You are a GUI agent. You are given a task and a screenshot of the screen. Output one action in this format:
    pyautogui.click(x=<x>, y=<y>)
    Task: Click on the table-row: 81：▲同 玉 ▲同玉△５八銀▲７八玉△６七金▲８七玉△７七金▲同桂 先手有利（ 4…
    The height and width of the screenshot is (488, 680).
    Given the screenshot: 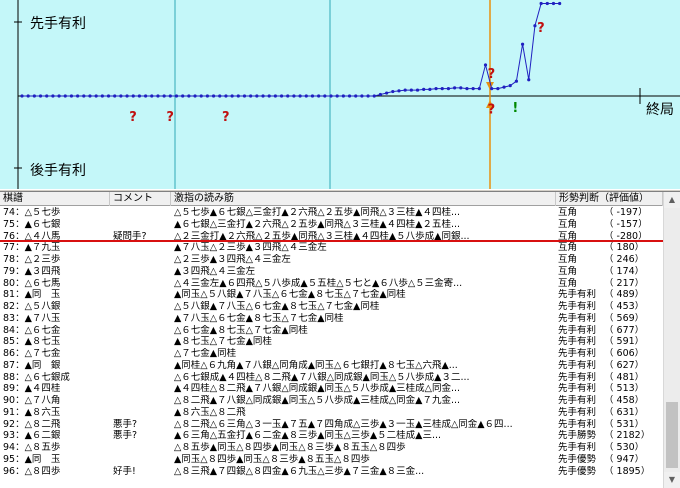 What is the action you would take?
    pyautogui.click(x=331, y=295)
    